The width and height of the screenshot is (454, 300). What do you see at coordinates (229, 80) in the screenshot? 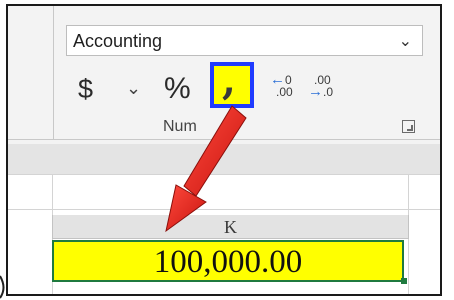
I see `comma-icon: ,` at bounding box center [229, 80].